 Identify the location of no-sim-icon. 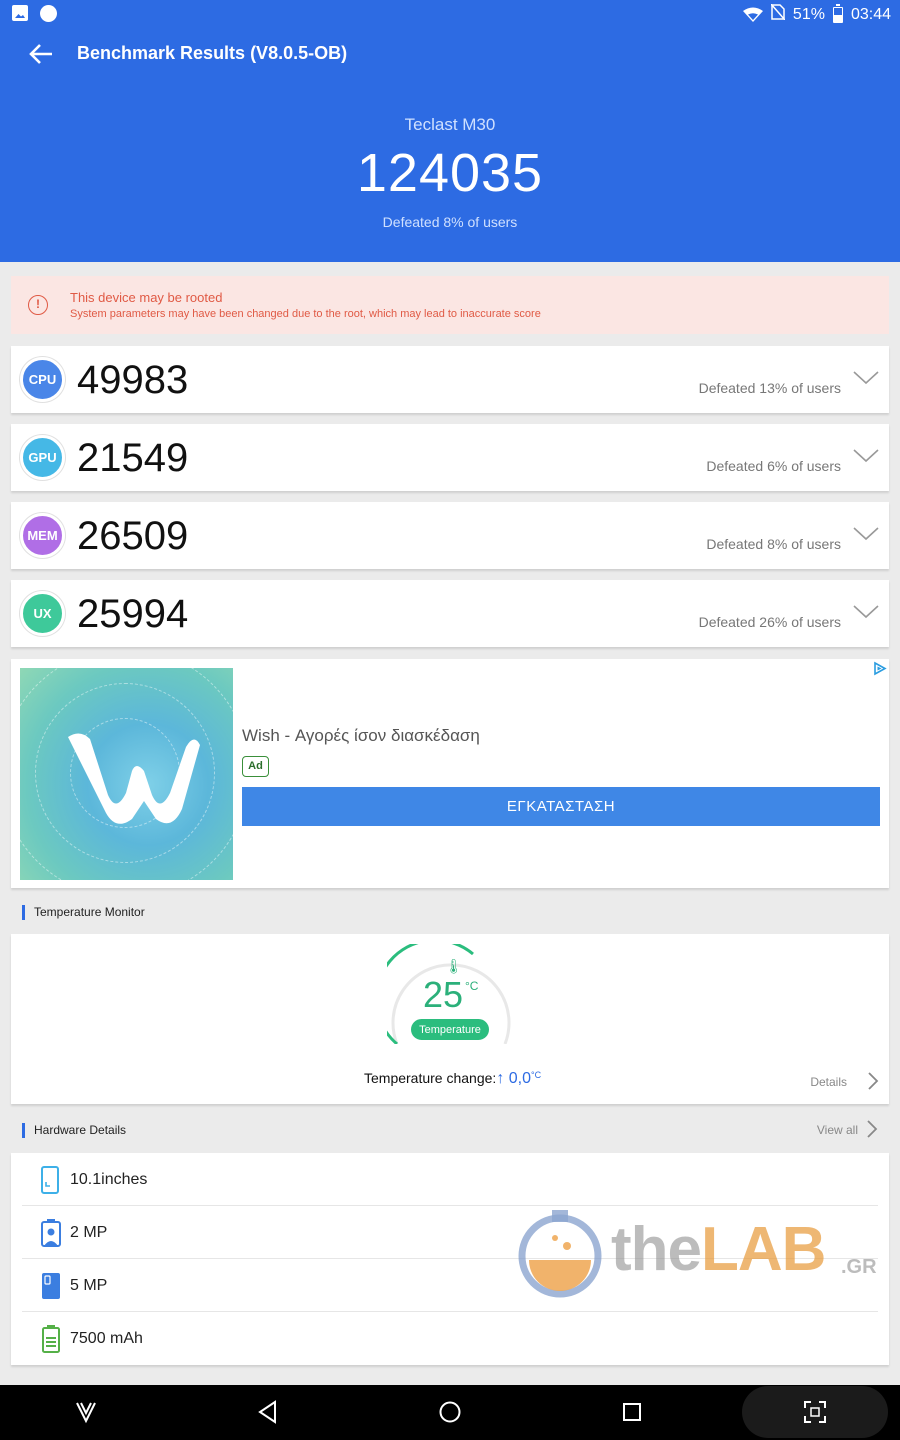
(778, 14).